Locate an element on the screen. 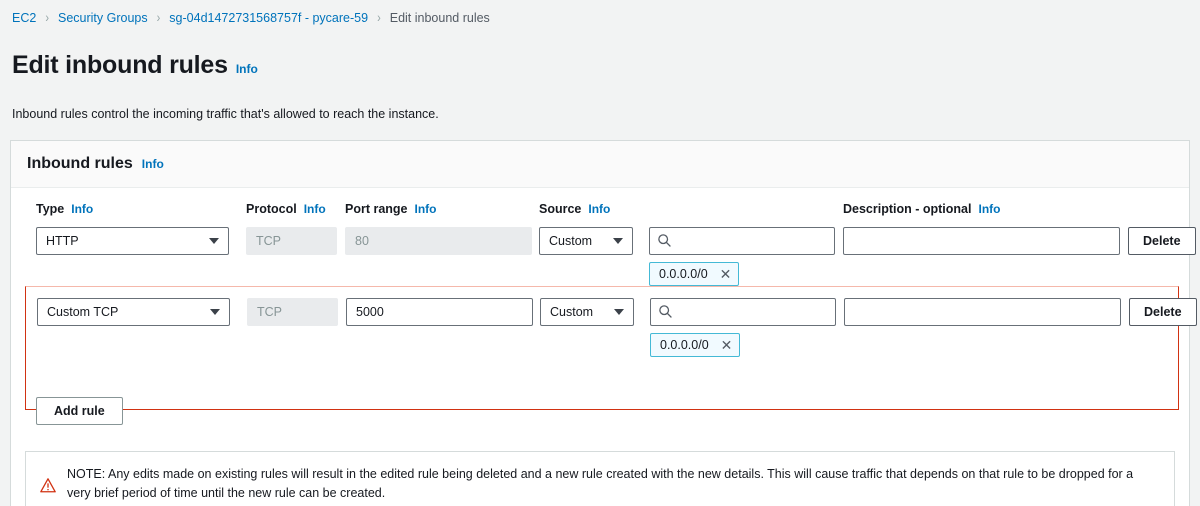  rule-row: HTTP TCP 80 Custom 0.0.0.0/0 ✕ Delete is located at coordinates (610, 251).